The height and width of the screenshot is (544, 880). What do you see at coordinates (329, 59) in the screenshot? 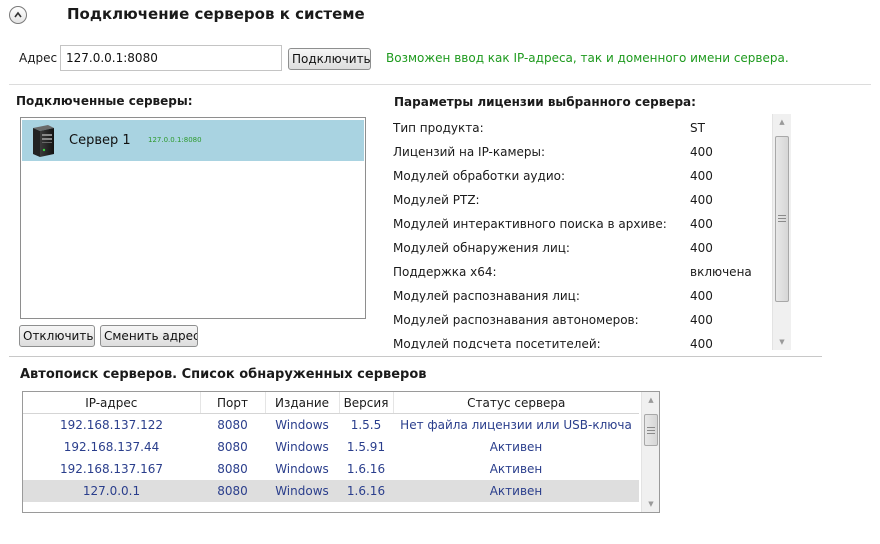
I see `connect-button: Подключить` at bounding box center [329, 59].